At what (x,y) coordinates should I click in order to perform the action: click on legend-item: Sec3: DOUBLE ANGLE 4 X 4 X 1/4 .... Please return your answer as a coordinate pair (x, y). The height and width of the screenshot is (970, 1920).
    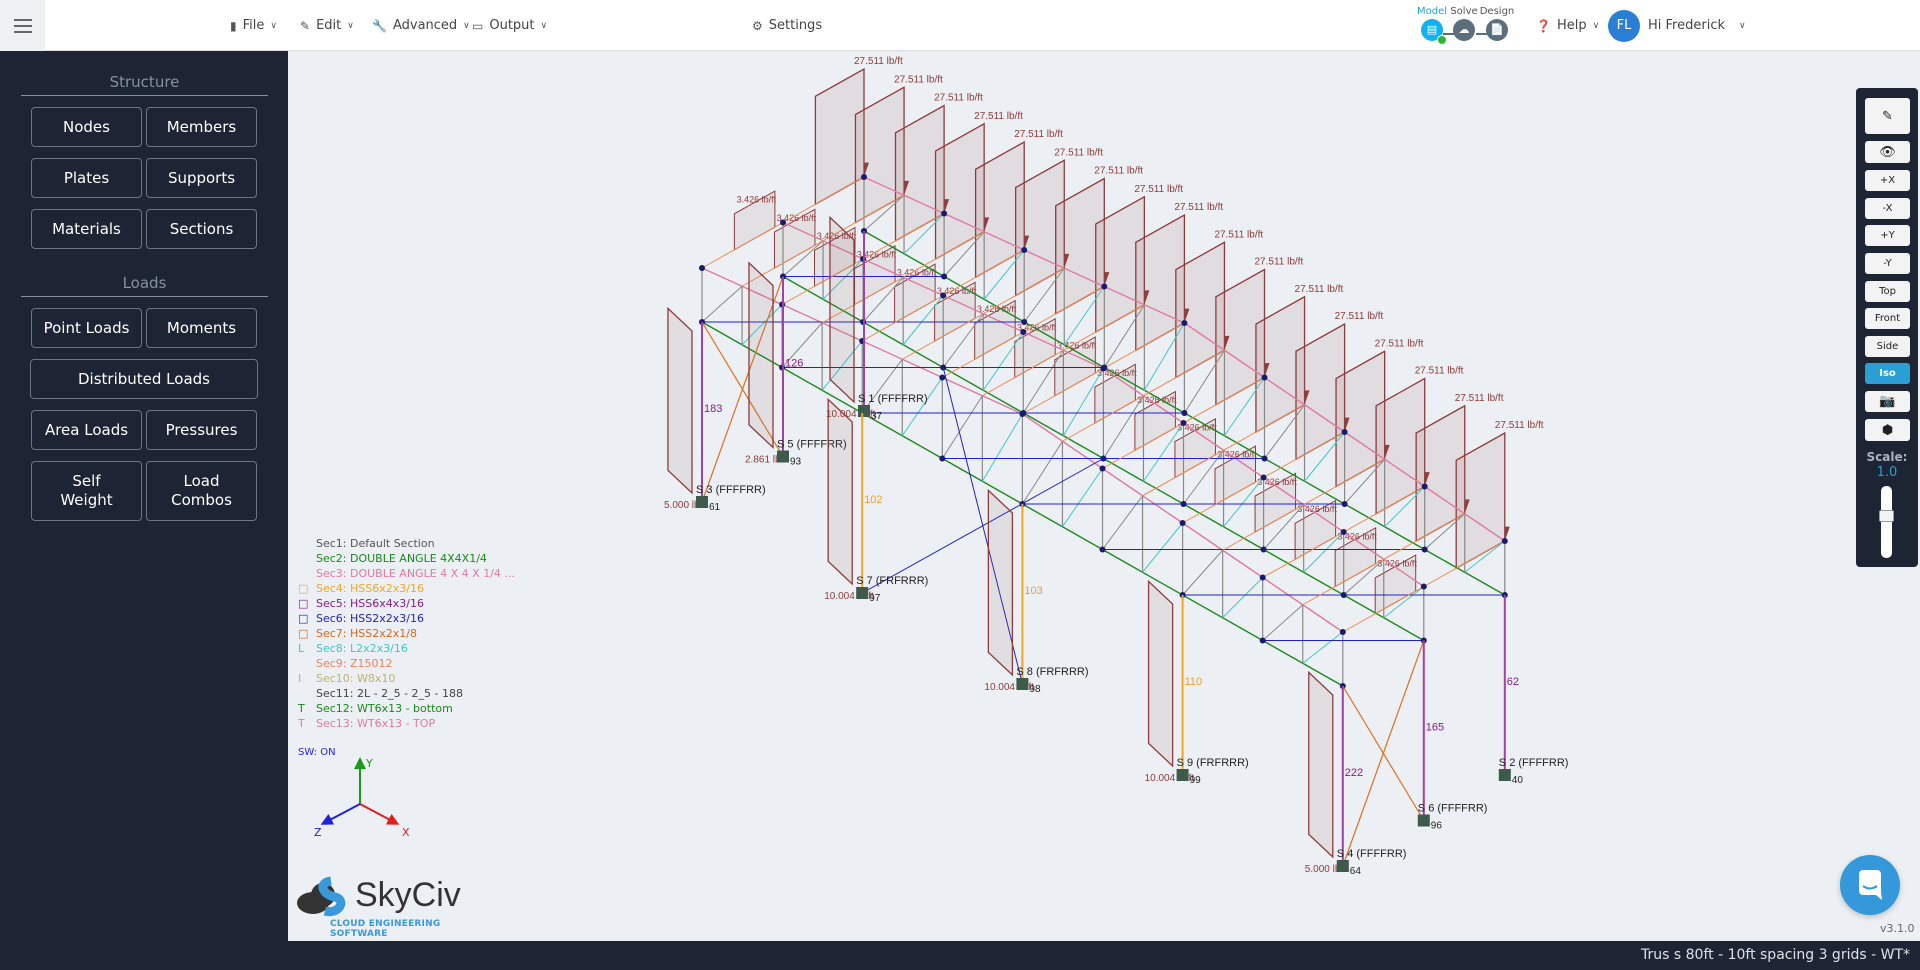
    Looking at the image, I should click on (406, 573).